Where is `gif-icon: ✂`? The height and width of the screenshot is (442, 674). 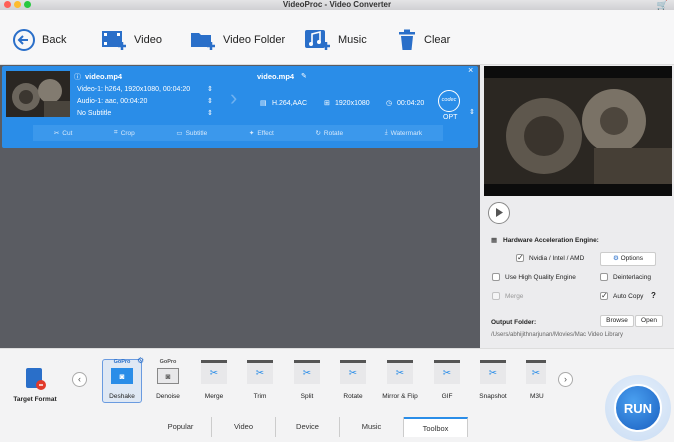
gif-icon: ✂ is located at coordinates (447, 372).